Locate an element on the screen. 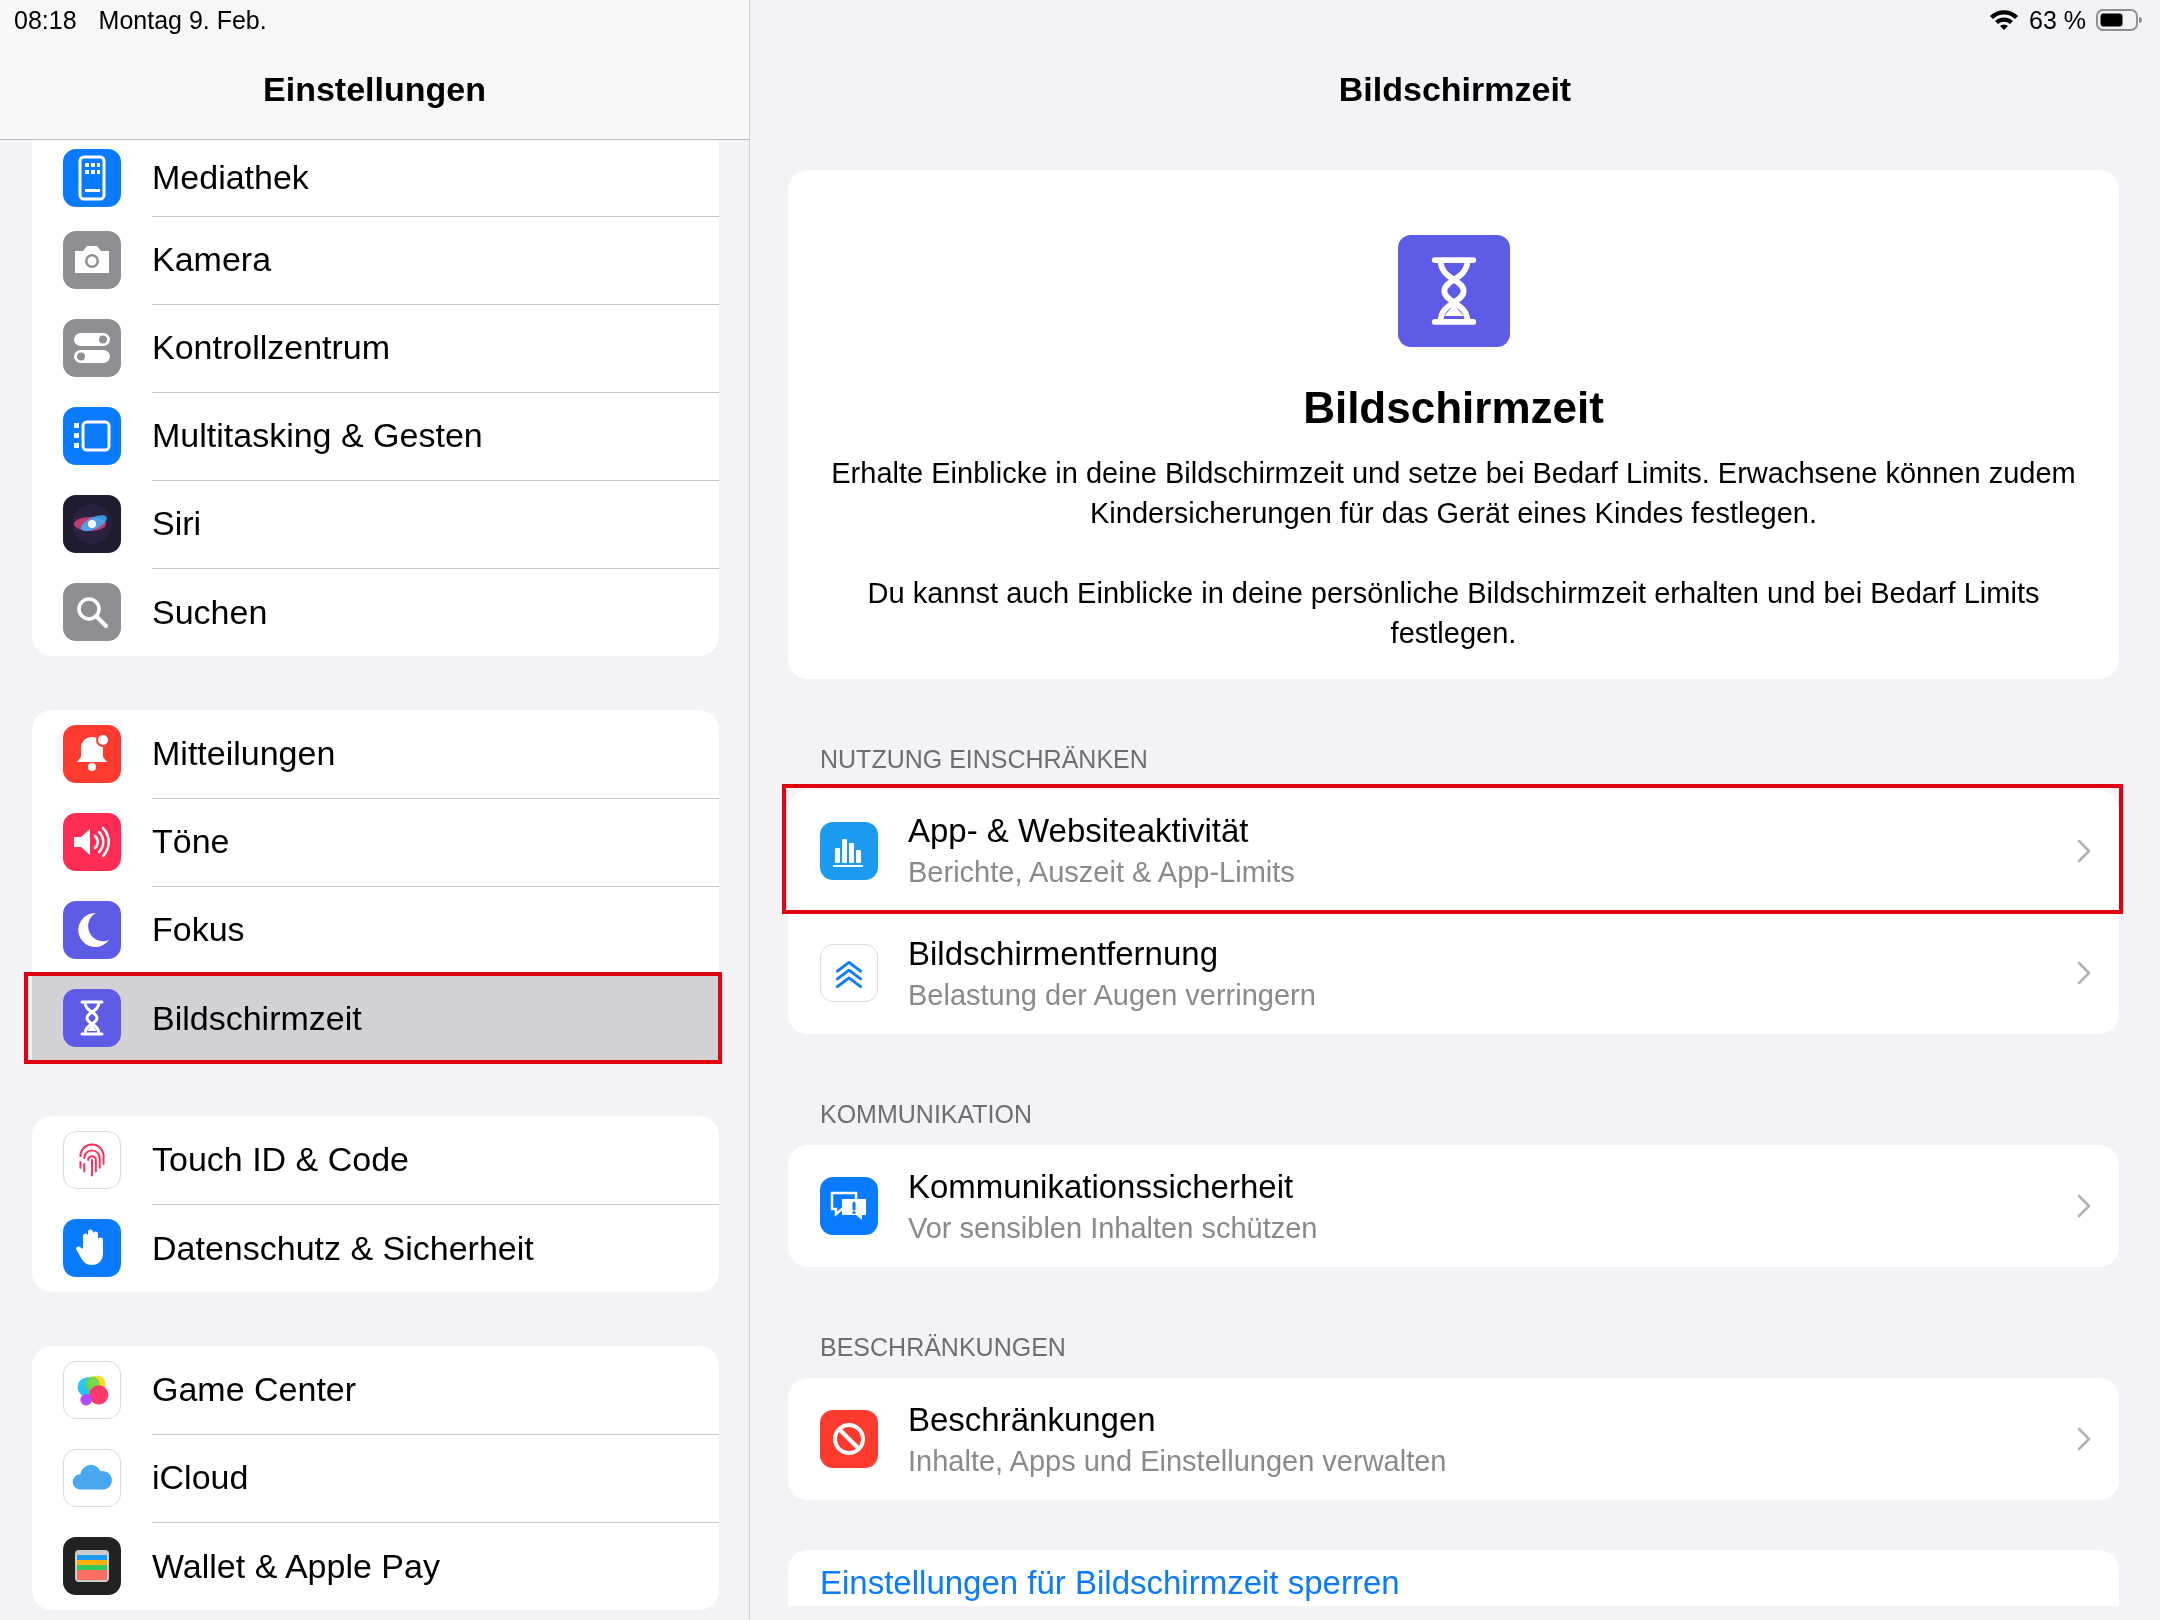  sidebar-item: Game Center is located at coordinates (375, 1390).